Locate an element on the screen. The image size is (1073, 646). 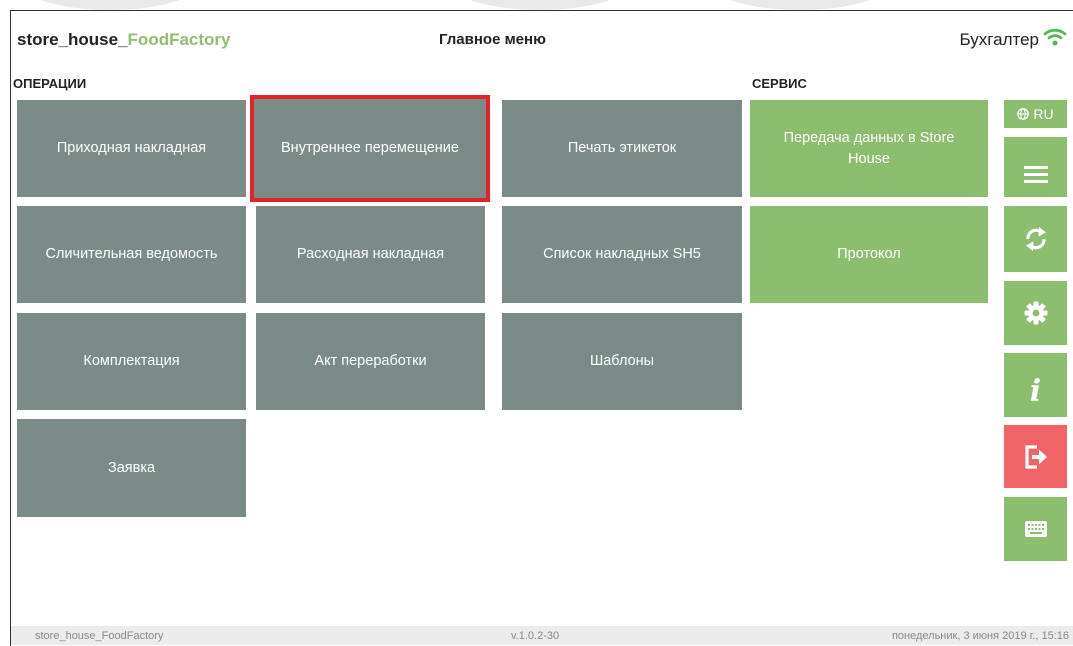
app-name: store_house_ is located at coordinates (72, 39).